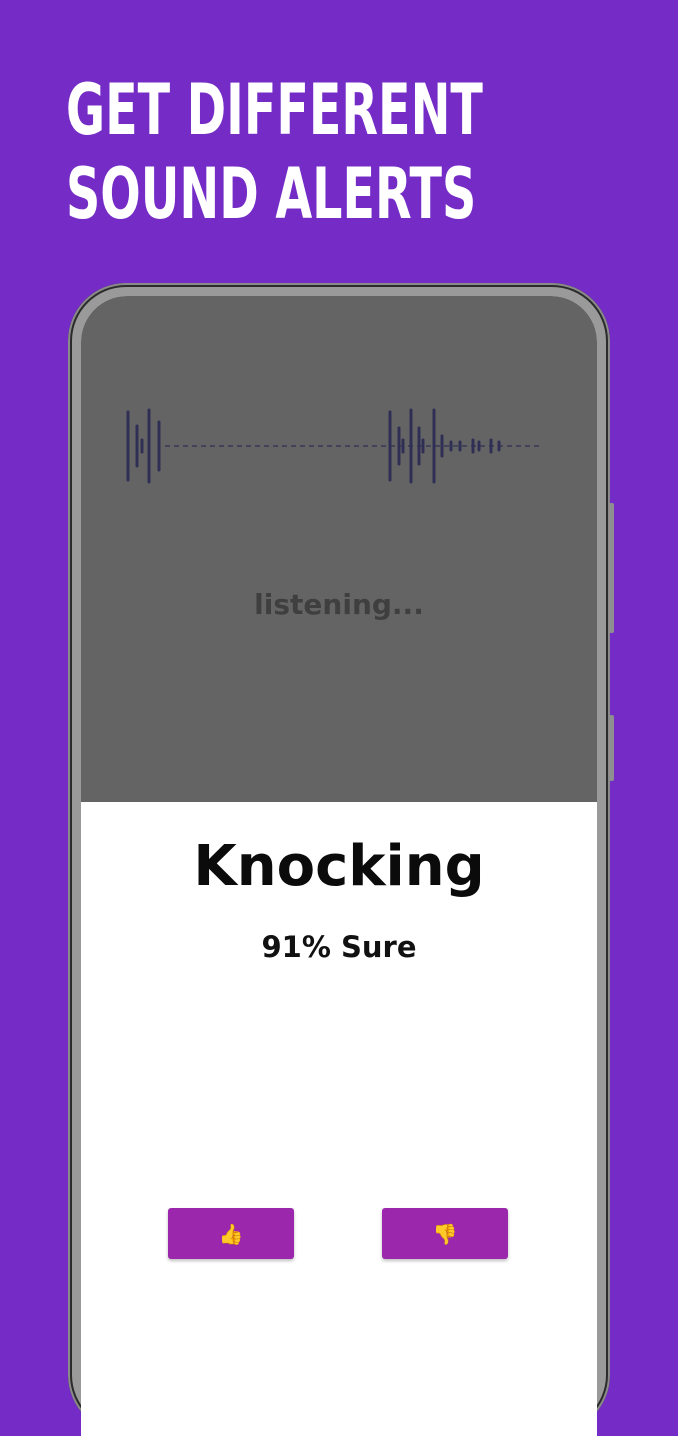  What do you see at coordinates (274, 110) in the screenshot?
I see `headline-line-1: GET DIFFERENT` at bounding box center [274, 110].